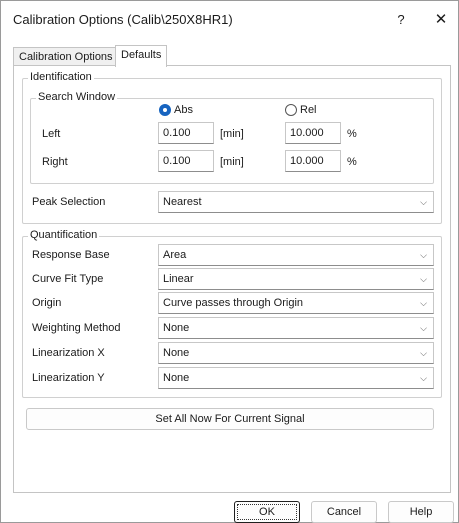 This screenshot has height=523, width=459. What do you see at coordinates (68, 279) in the screenshot?
I see `curve-fit-type-label: Curve Fit Type` at bounding box center [68, 279].